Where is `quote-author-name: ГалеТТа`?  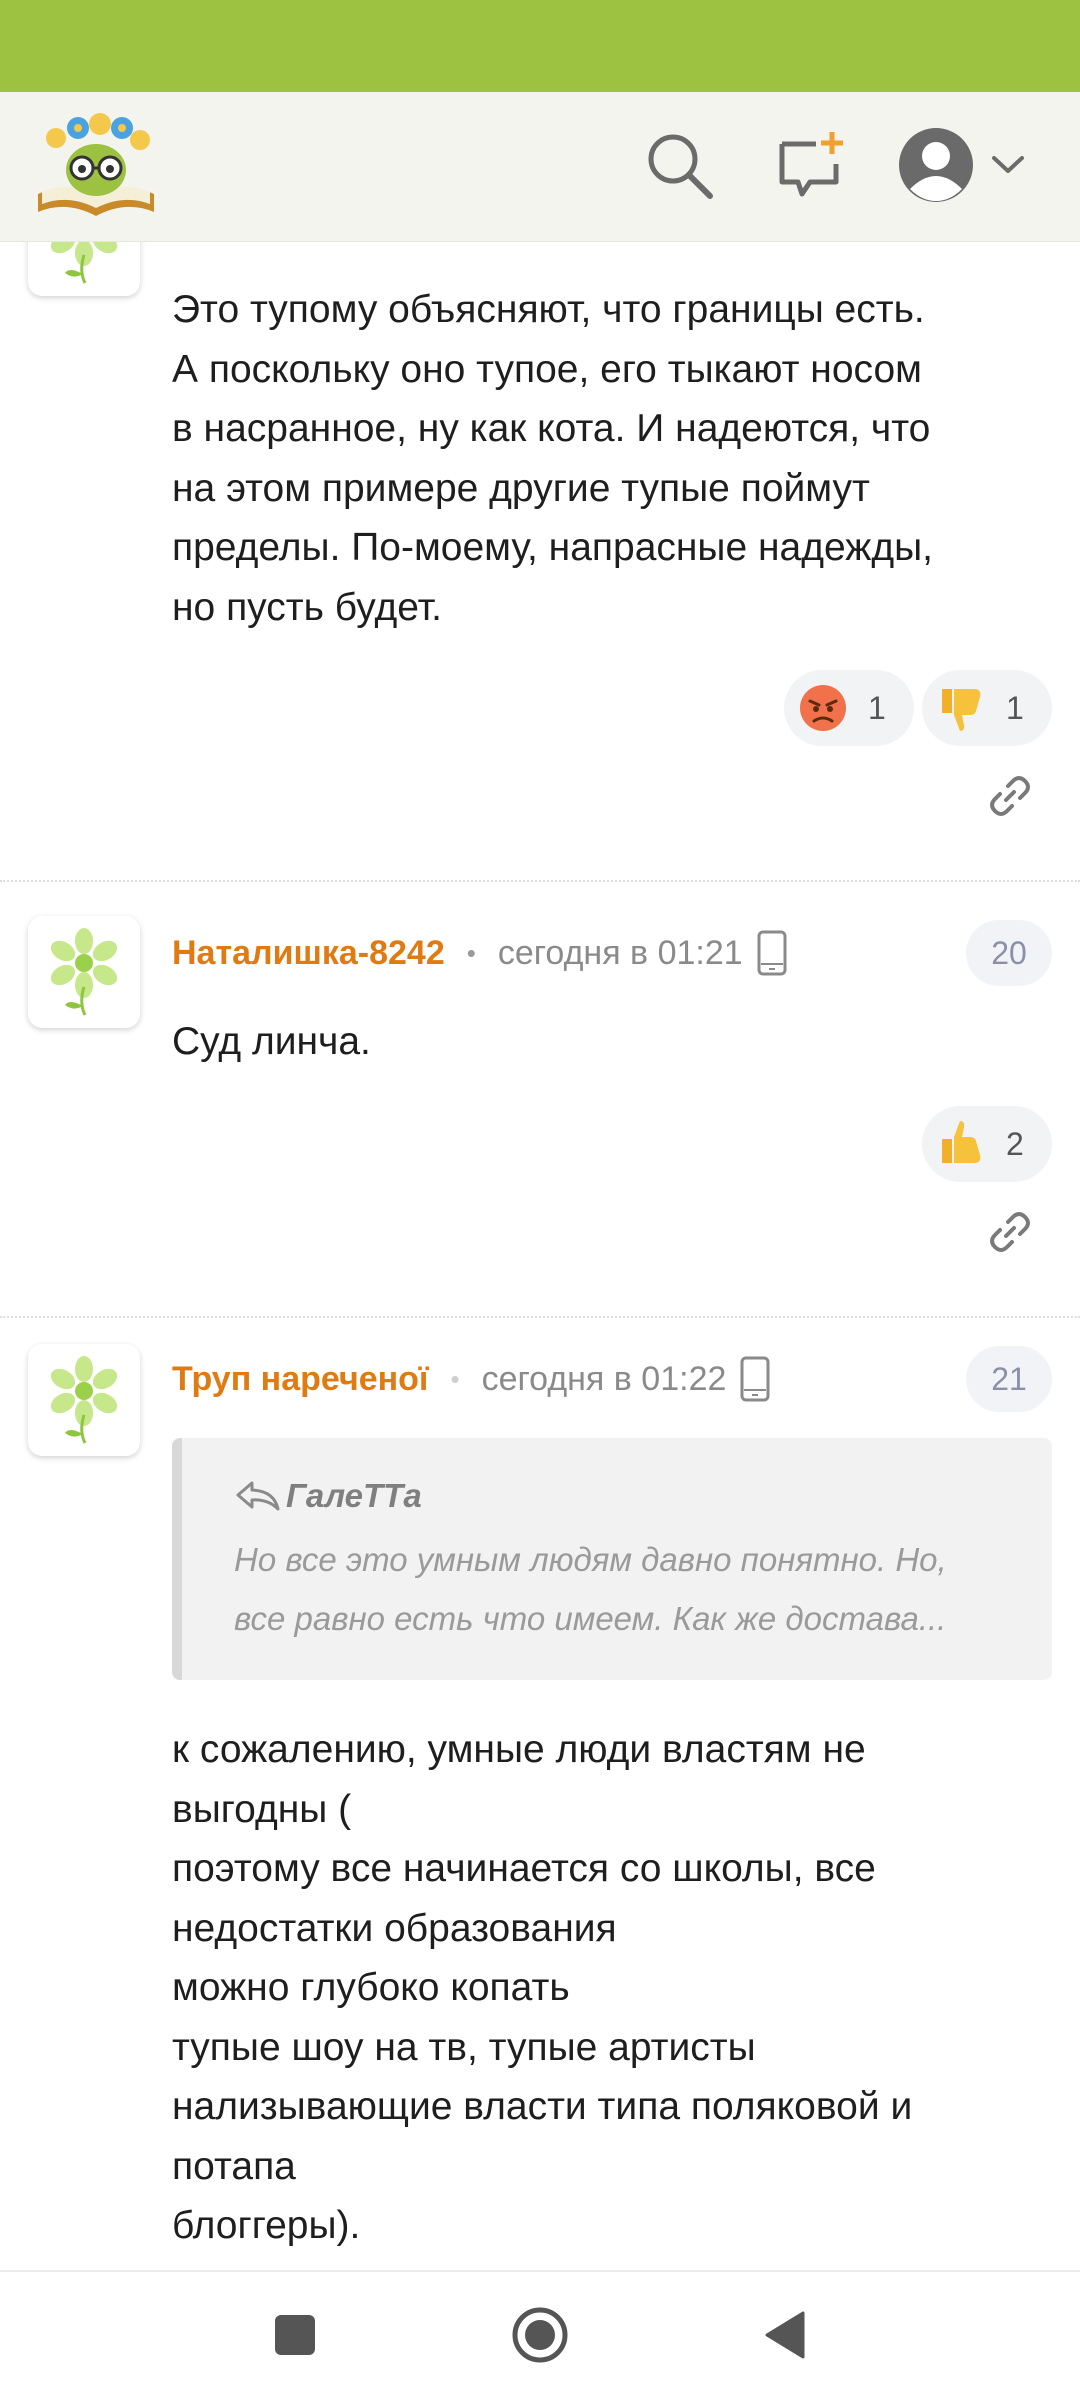 quote-author-name: ГалеТТа is located at coordinates (354, 1496).